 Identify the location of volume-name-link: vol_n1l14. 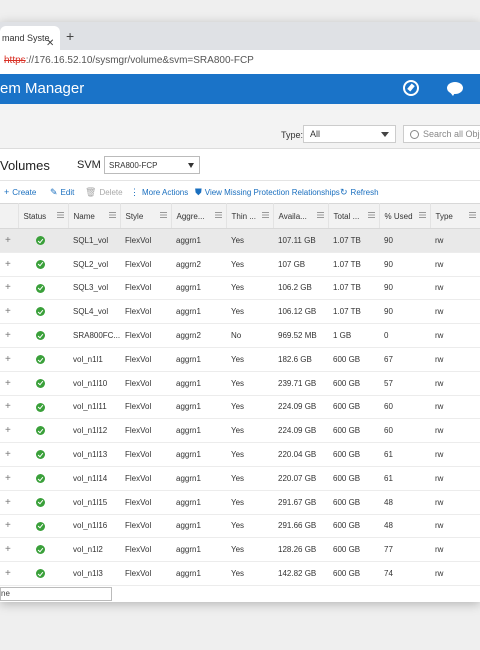
(94, 478).